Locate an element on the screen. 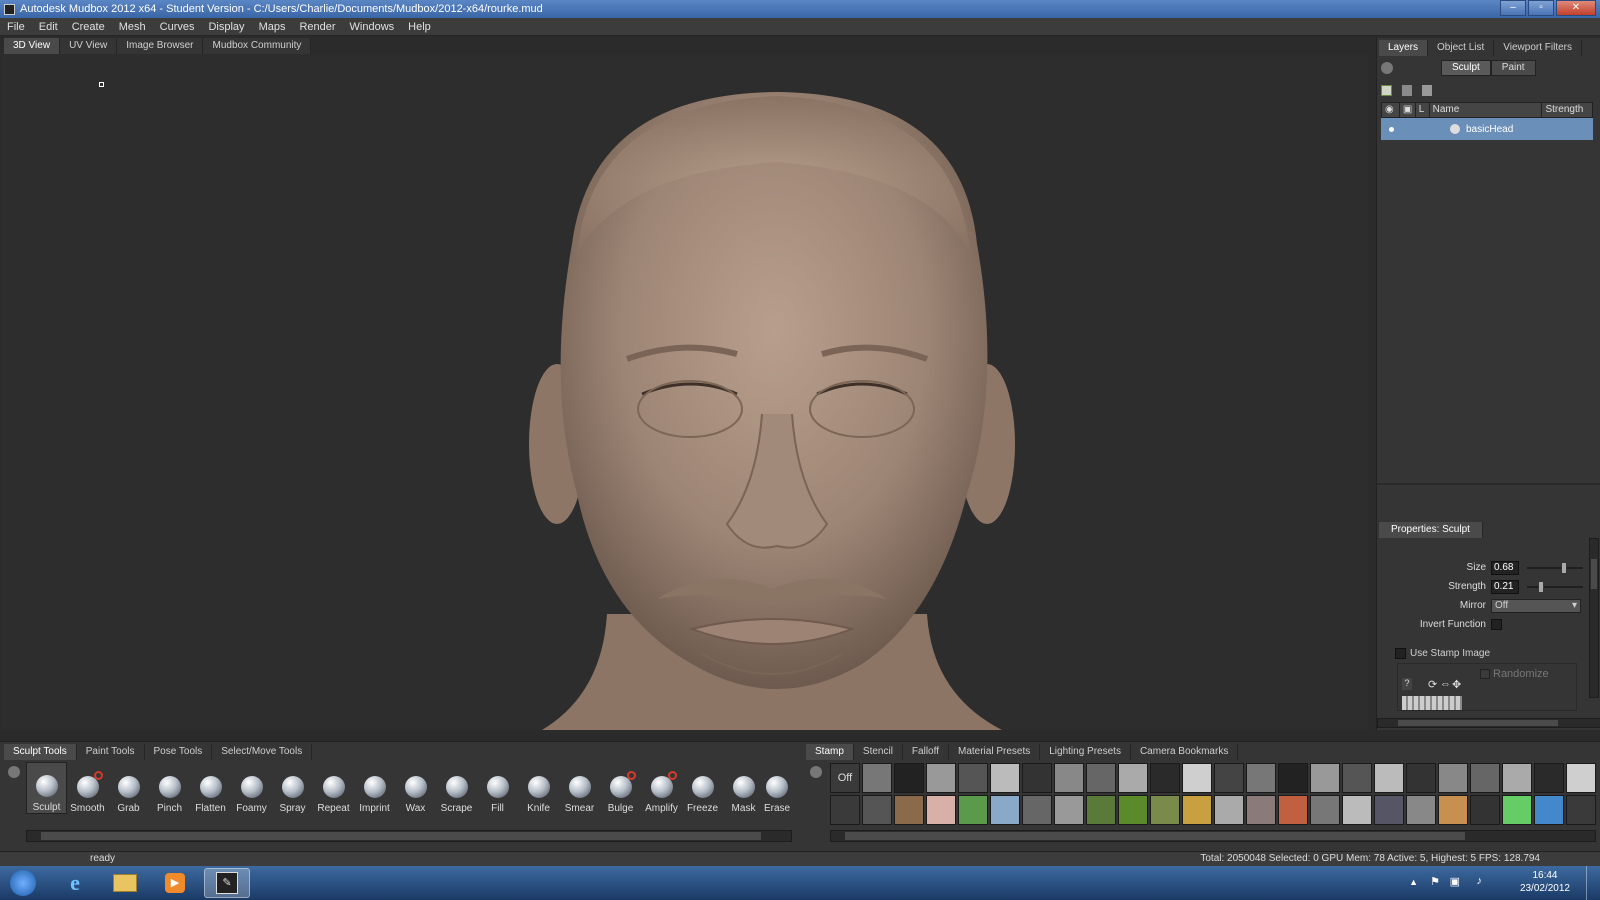 The width and height of the screenshot is (1600, 900). properties-h-scrollbar is located at coordinates (1488, 723).